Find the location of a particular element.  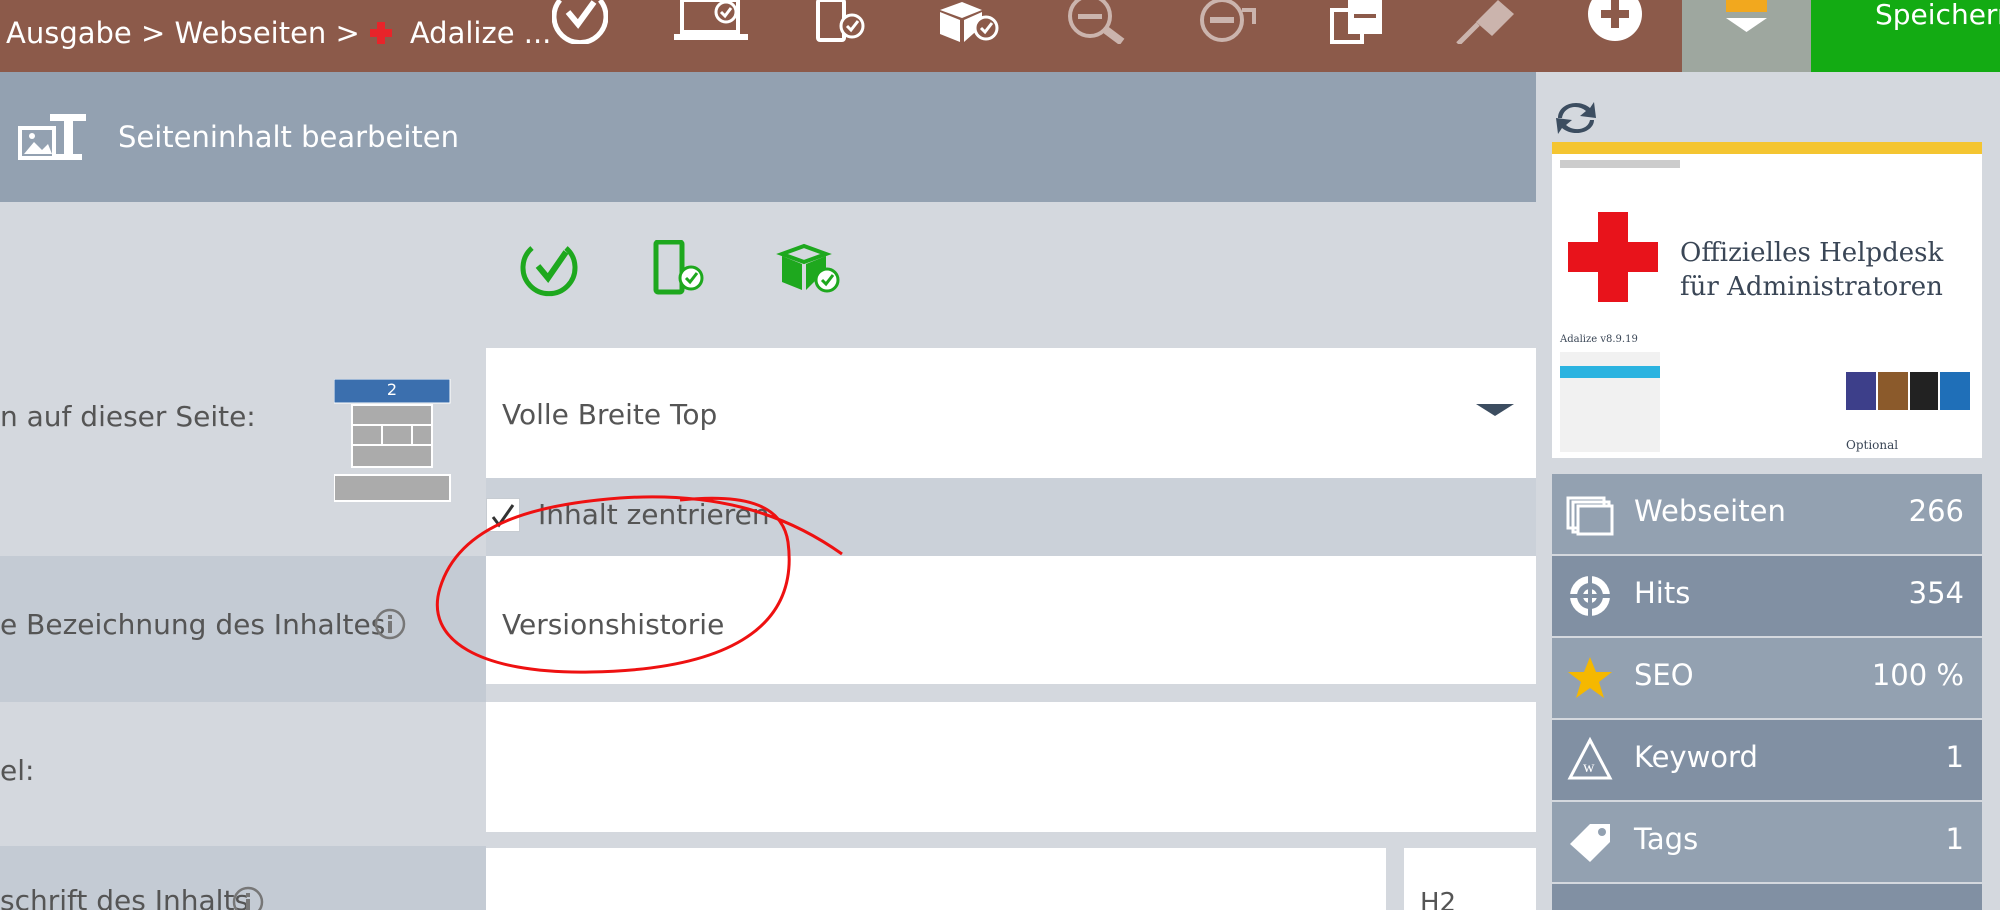

mobile-preview-icon is located at coordinates (840, 22).